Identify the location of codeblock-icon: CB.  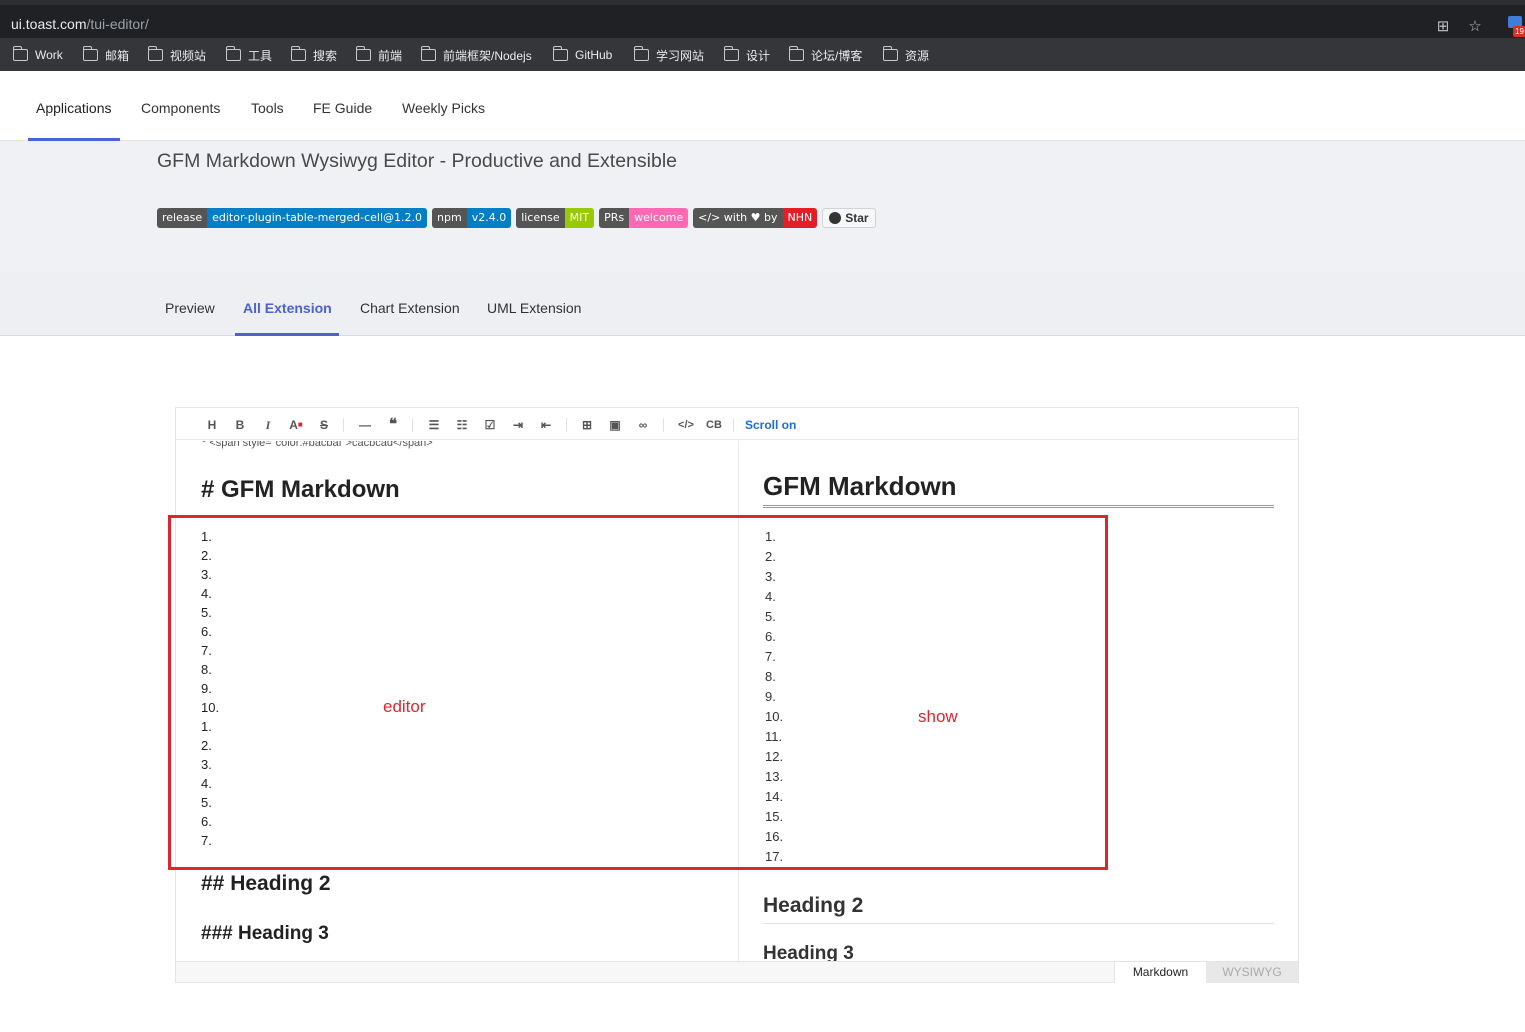
(714, 425).